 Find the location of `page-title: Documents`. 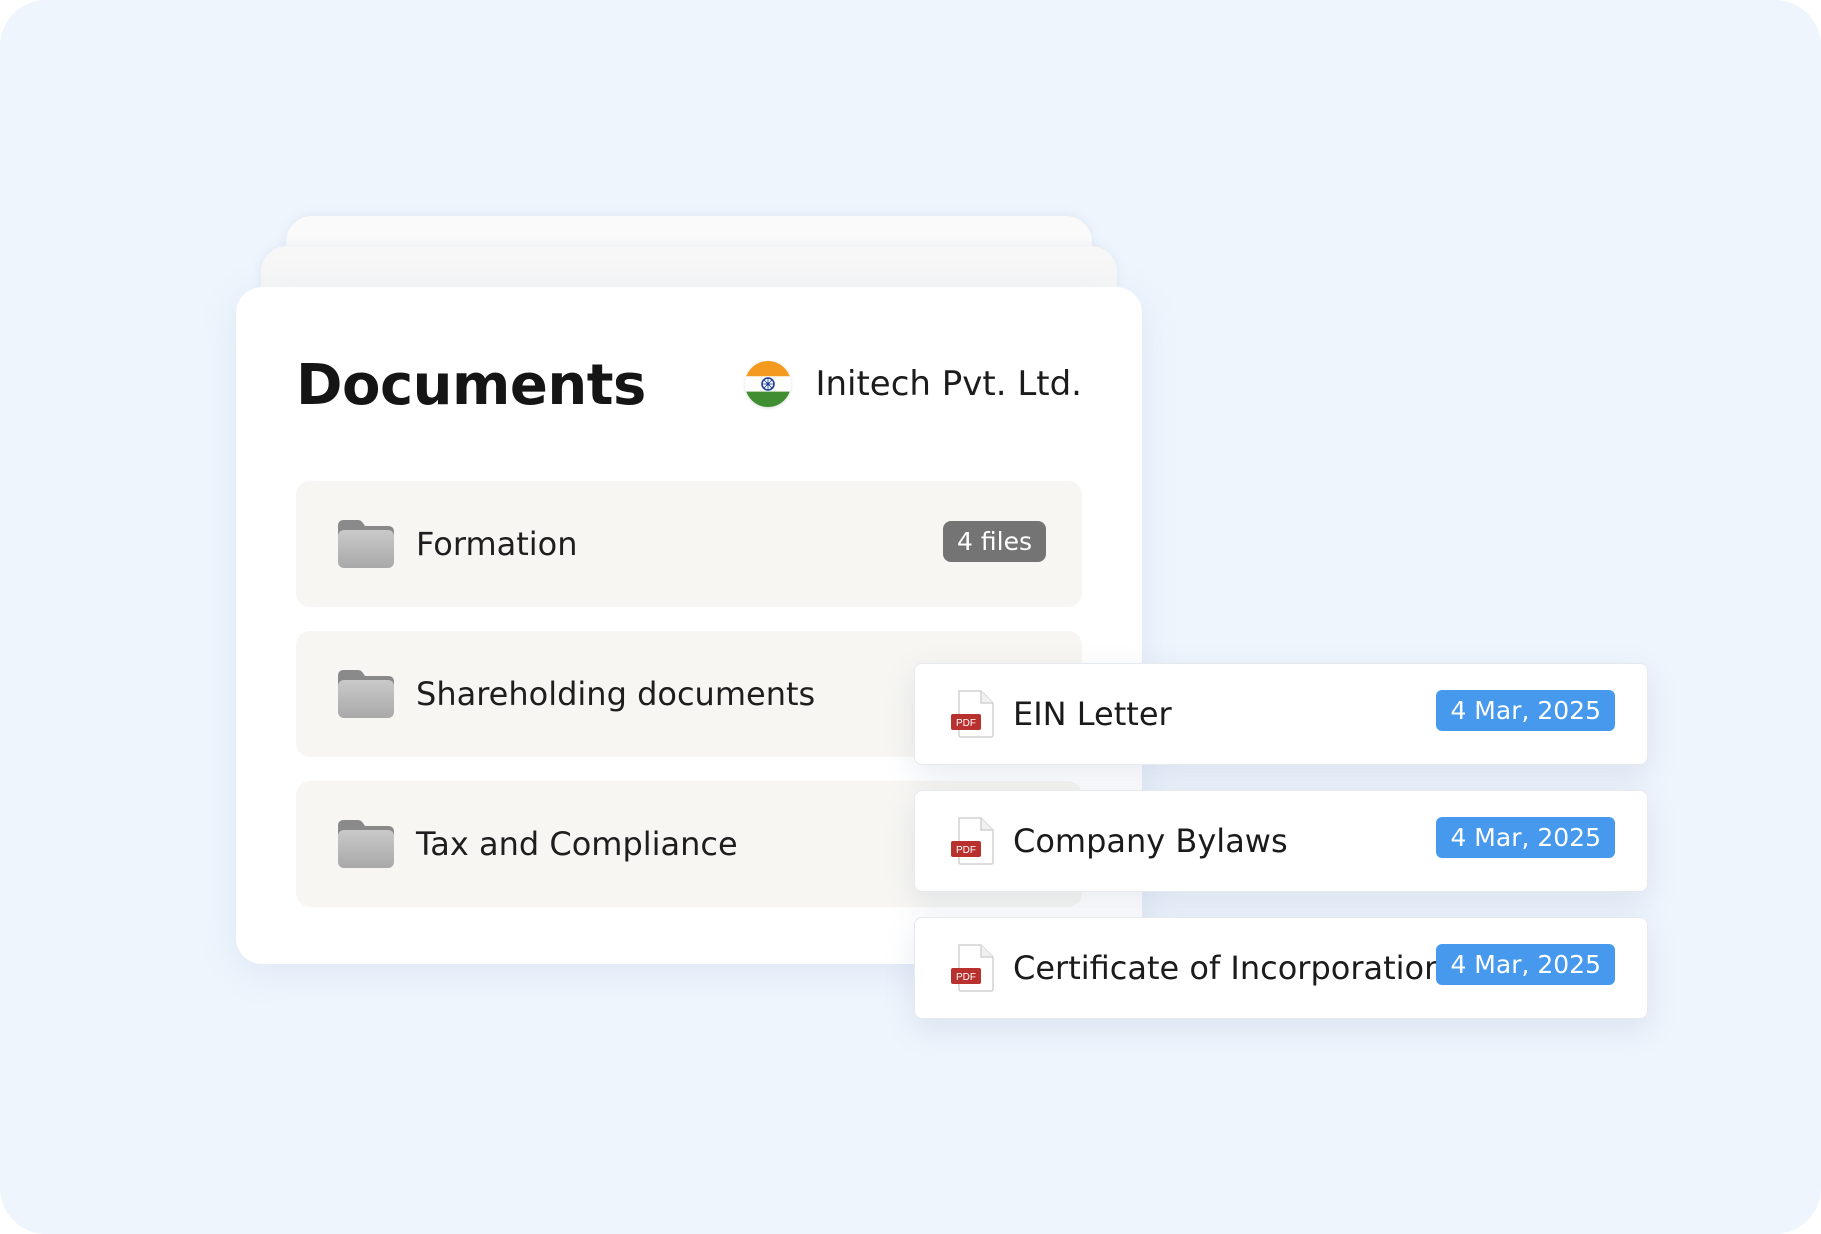

page-title: Documents is located at coordinates (471, 385).